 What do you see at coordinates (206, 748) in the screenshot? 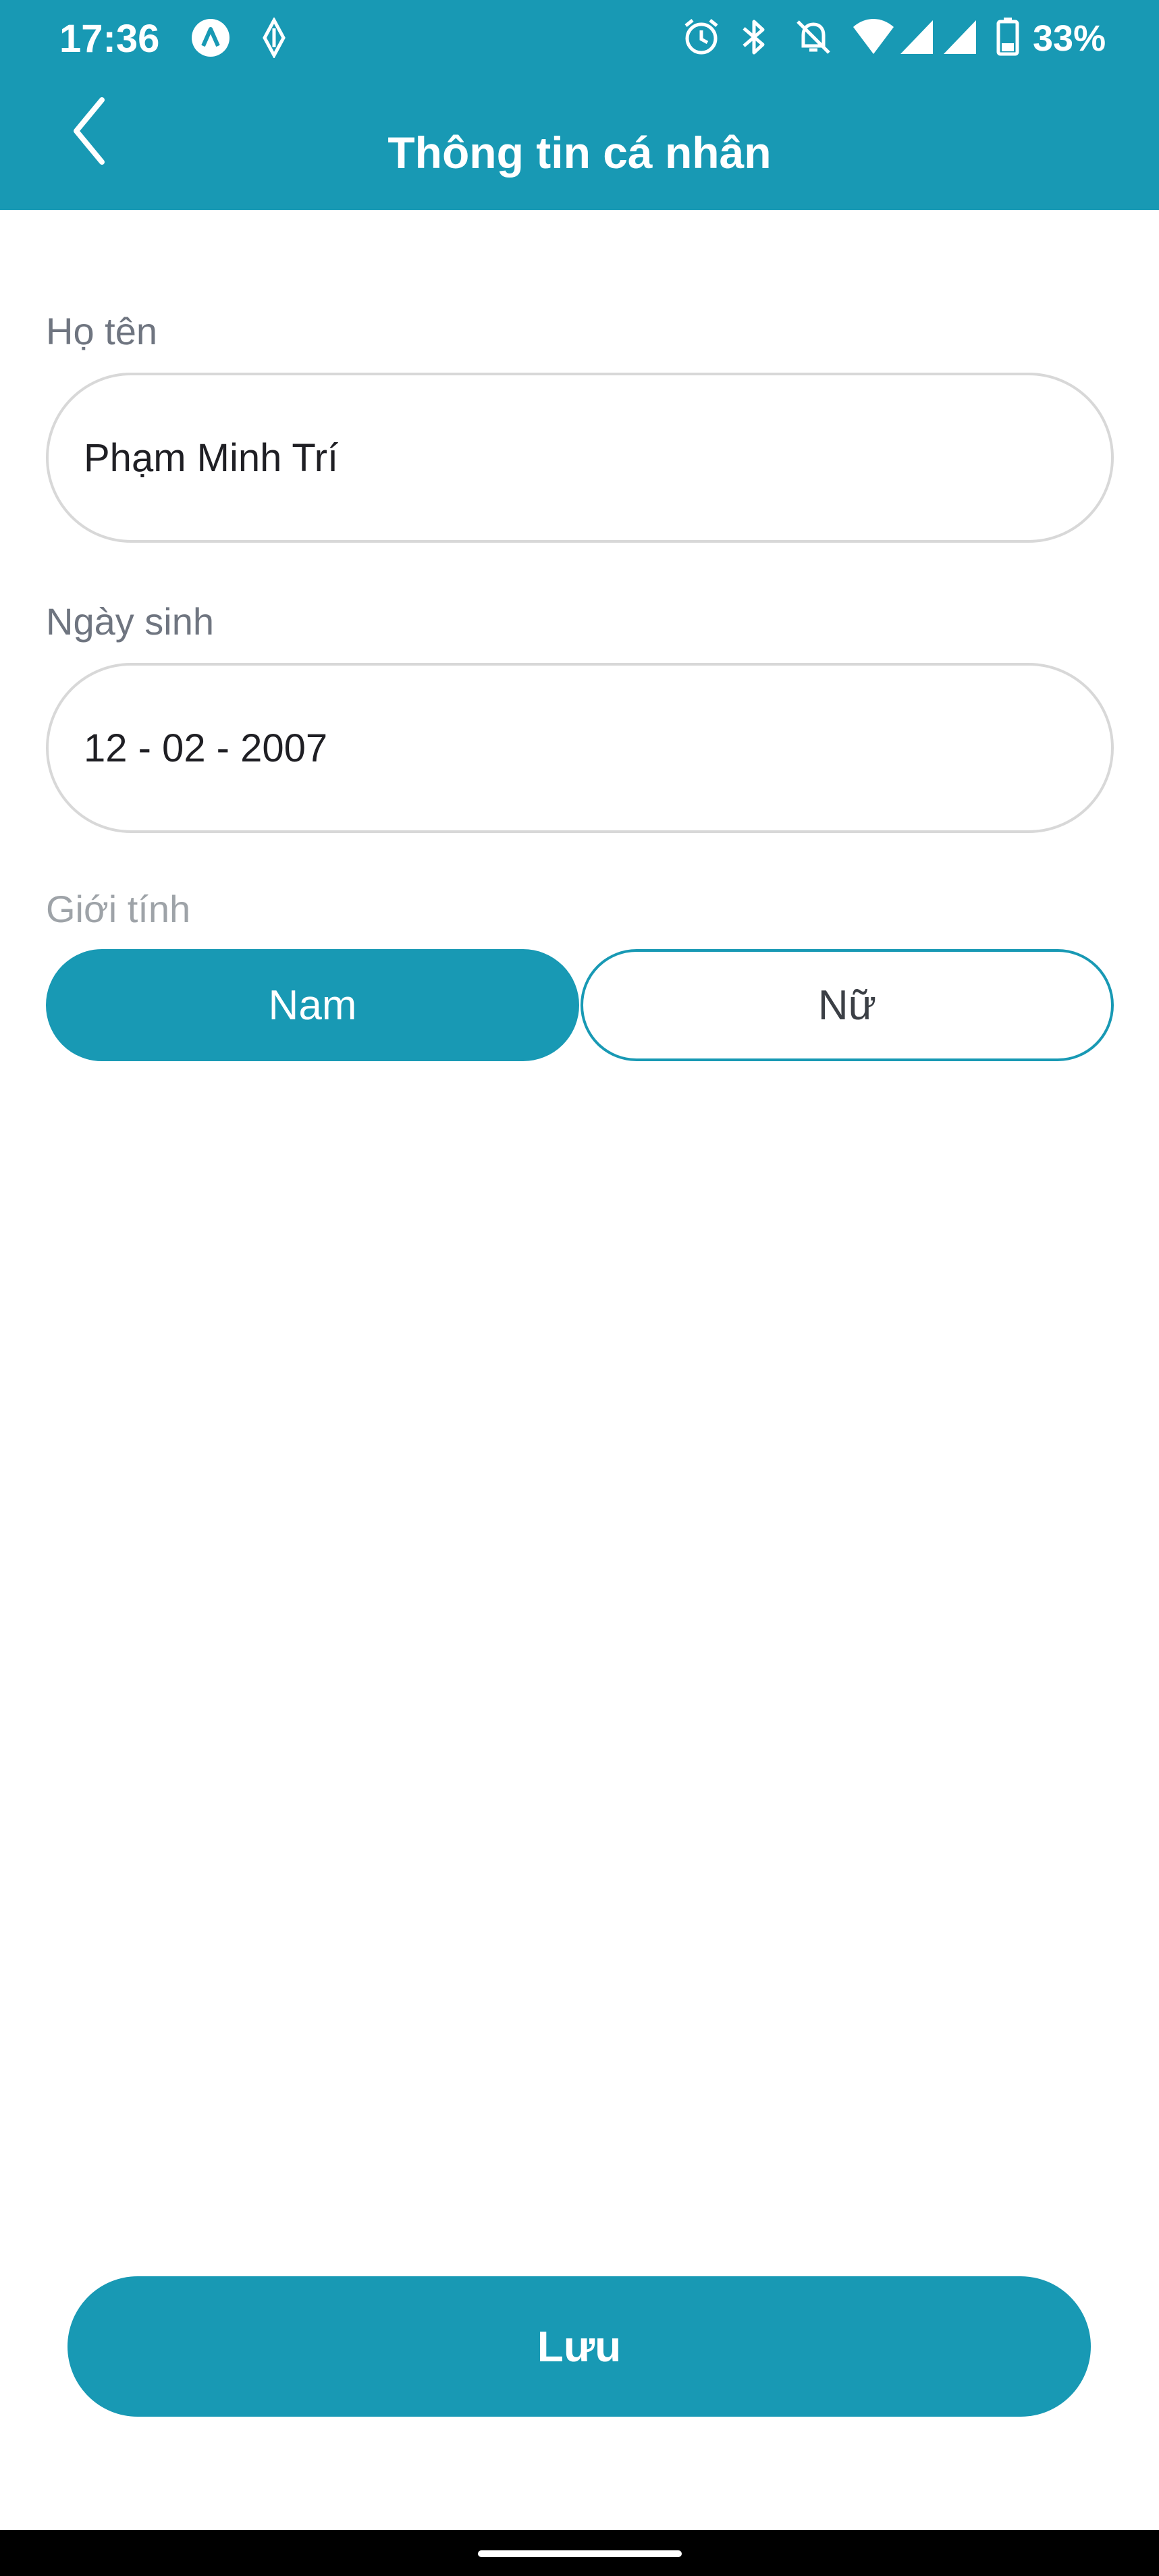
I see `birthdate-value: 12 - 02 - 2007` at bounding box center [206, 748].